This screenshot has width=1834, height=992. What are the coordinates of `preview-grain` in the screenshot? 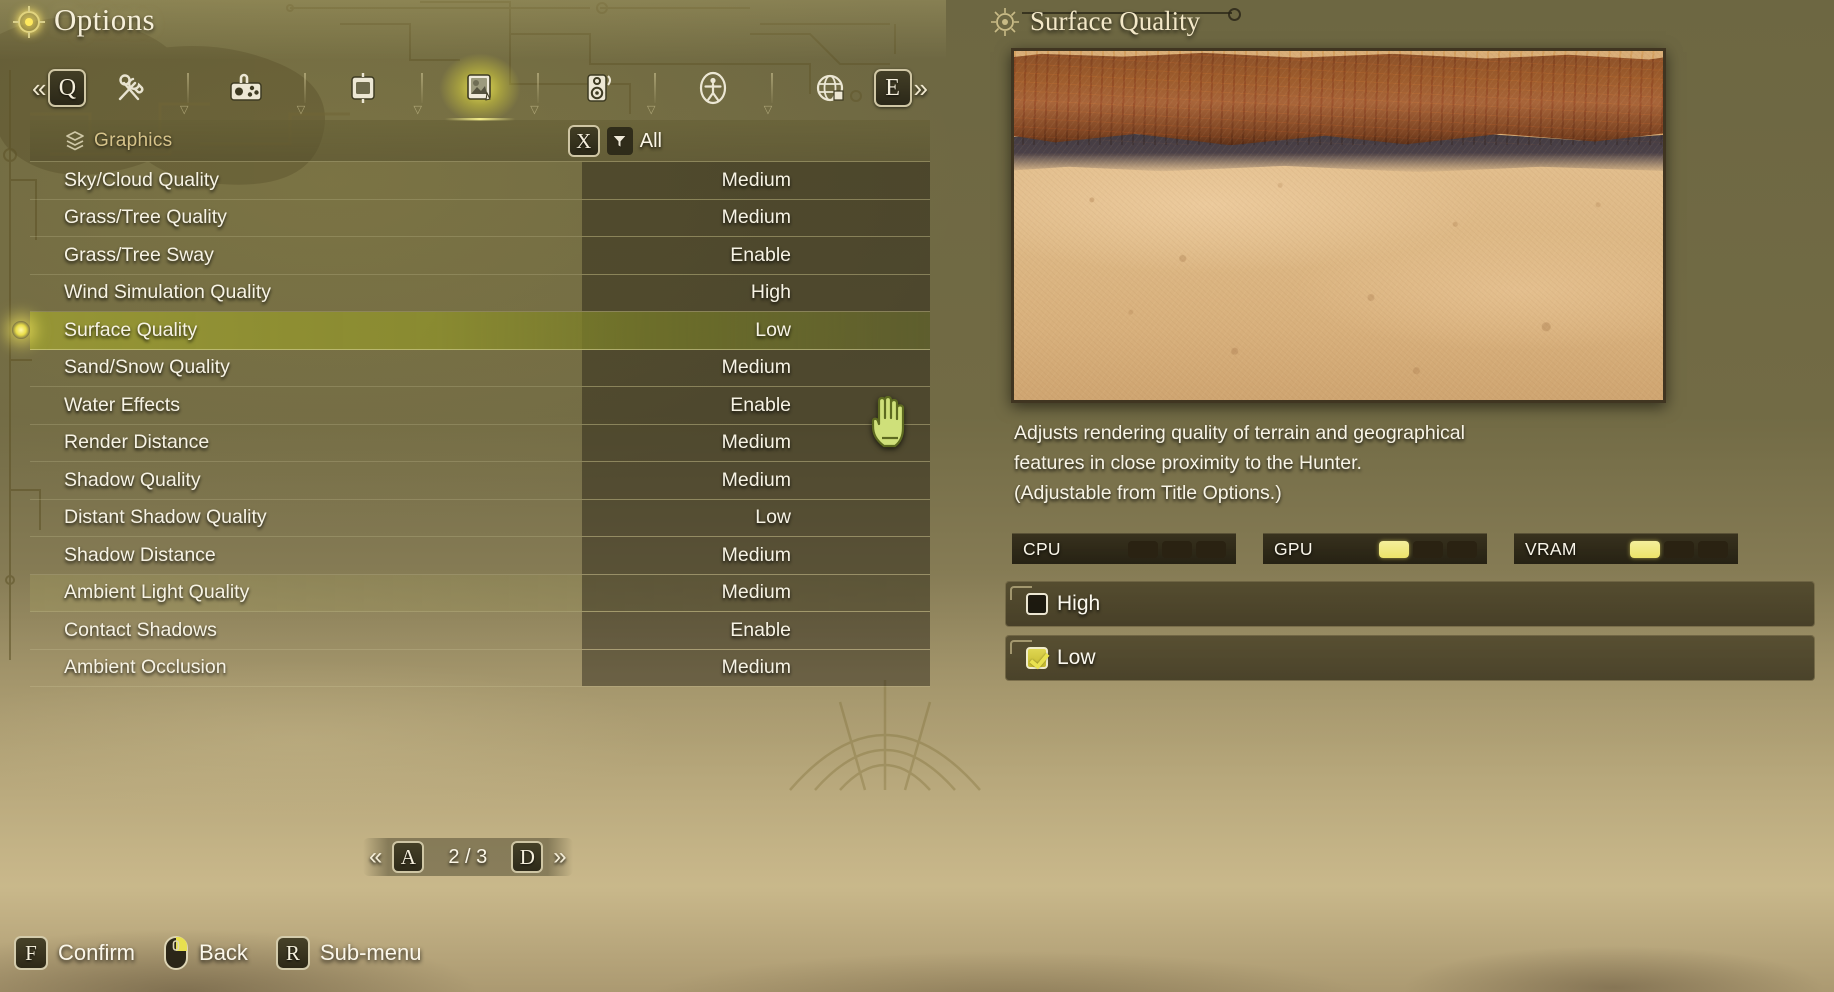 It's located at (1338, 225).